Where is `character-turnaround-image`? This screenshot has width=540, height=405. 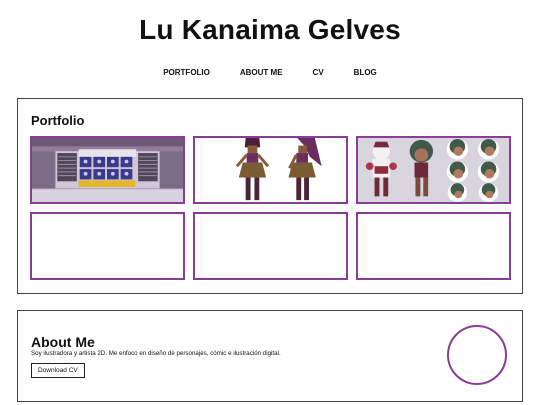
character-turnaround-image is located at coordinates (270, 170).